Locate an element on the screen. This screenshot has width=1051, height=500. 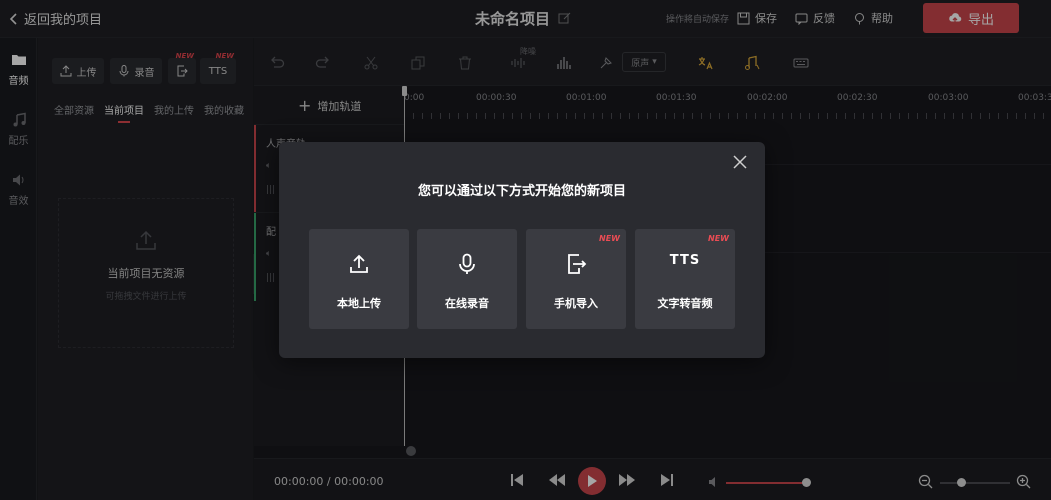
option-label: 在线录音 is located at coordinates (467, 303).